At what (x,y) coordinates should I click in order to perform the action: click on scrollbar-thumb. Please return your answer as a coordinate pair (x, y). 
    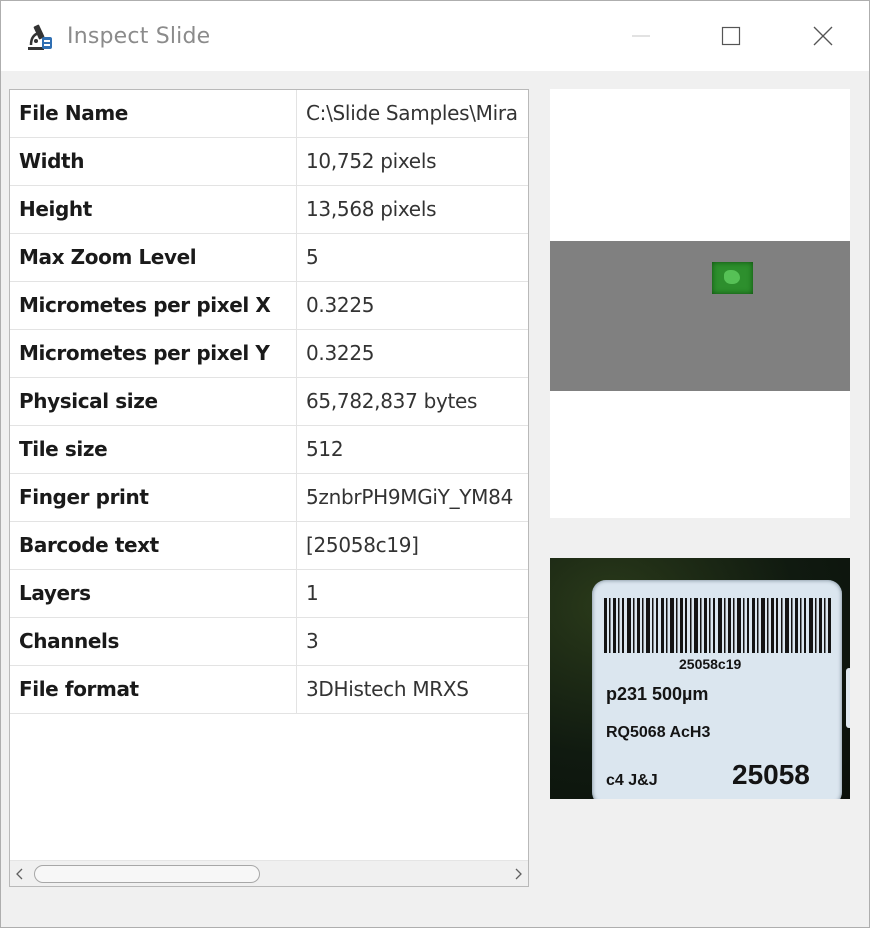
    Looking at the image, I should click on (147, 874).